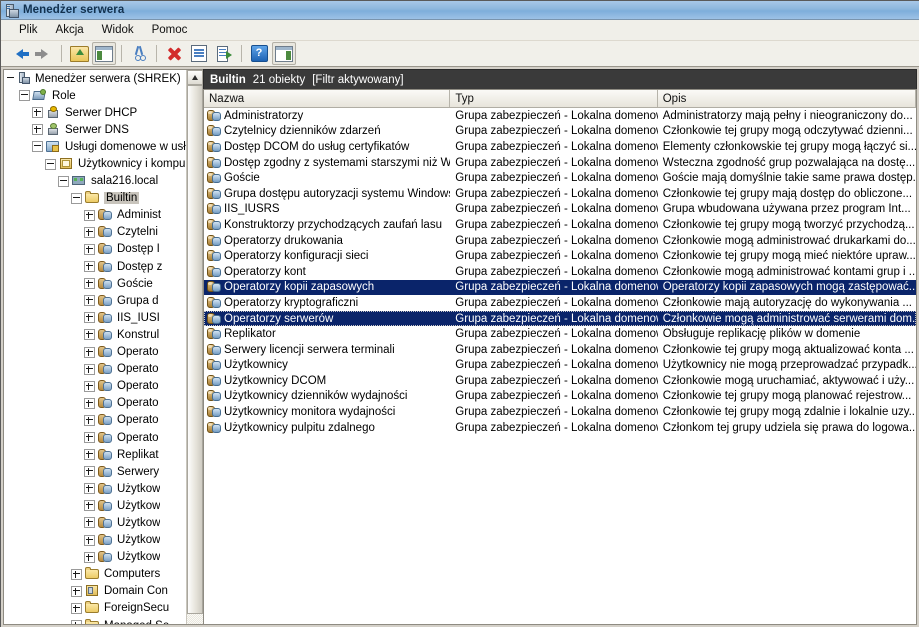  I want to click on tree-node-group-serwery: Serwery, so click(95, 471).